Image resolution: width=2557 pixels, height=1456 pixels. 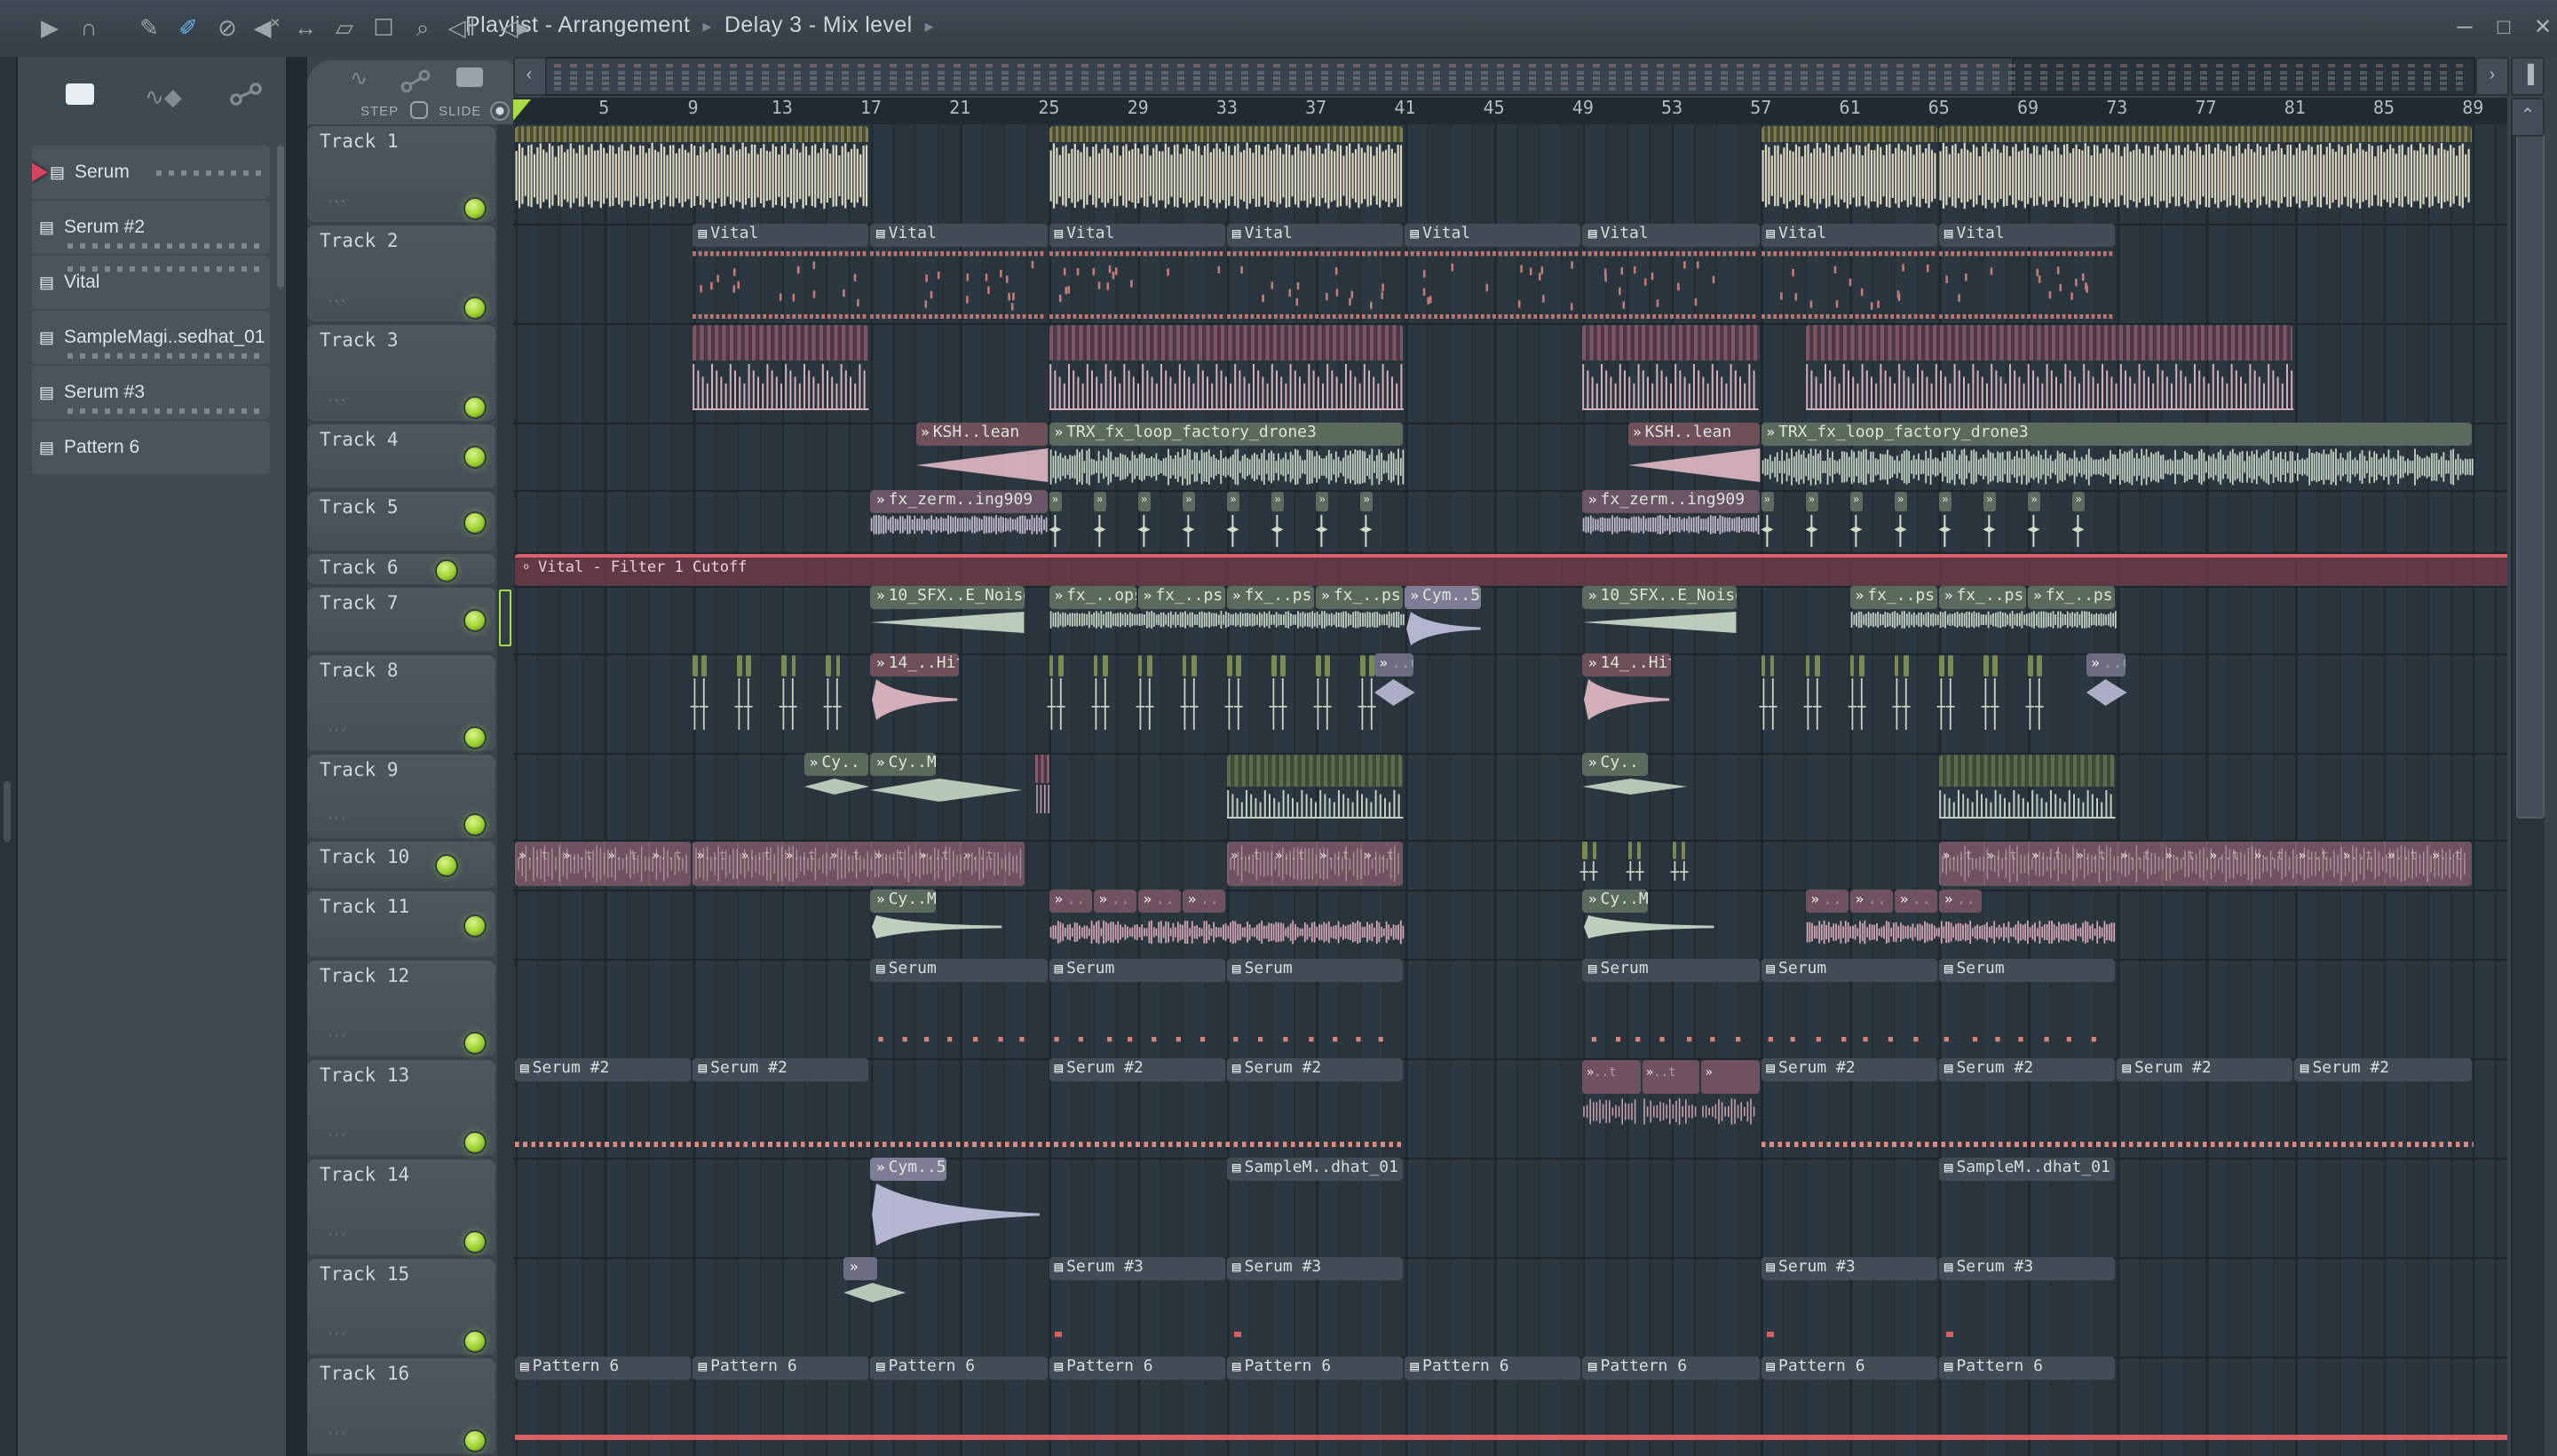 What do you see at coordinates (417, 81) in the screenshot?
I see `paint-automation-icon` at bounding box center [417, 81].